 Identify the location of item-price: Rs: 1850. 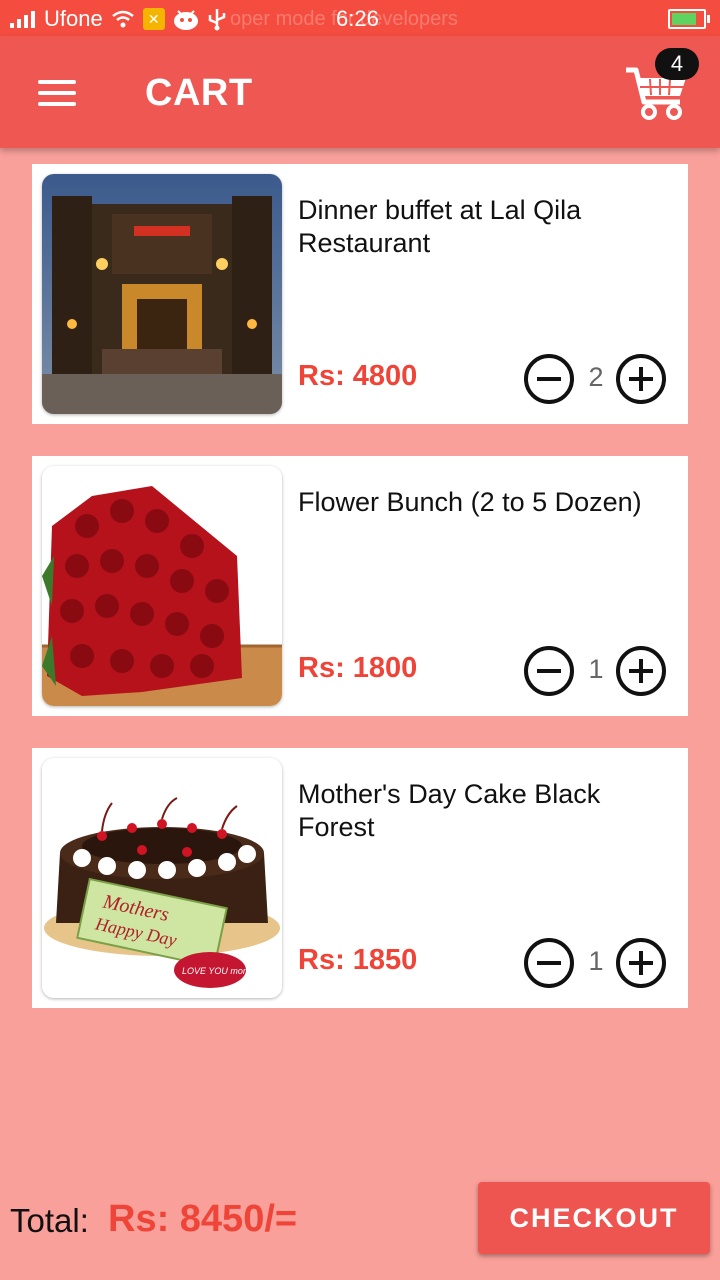
(358, 960).